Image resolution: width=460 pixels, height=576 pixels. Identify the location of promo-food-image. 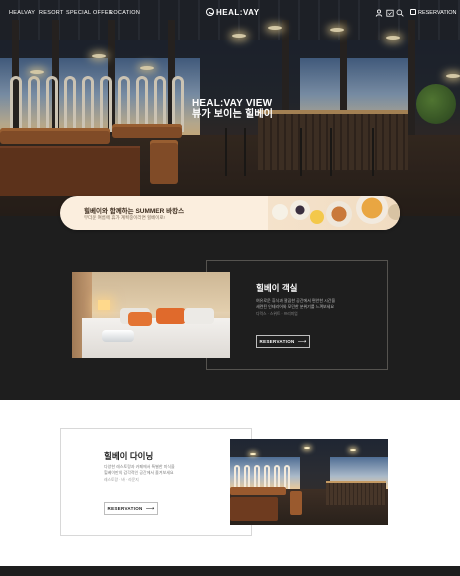
(334, 213).